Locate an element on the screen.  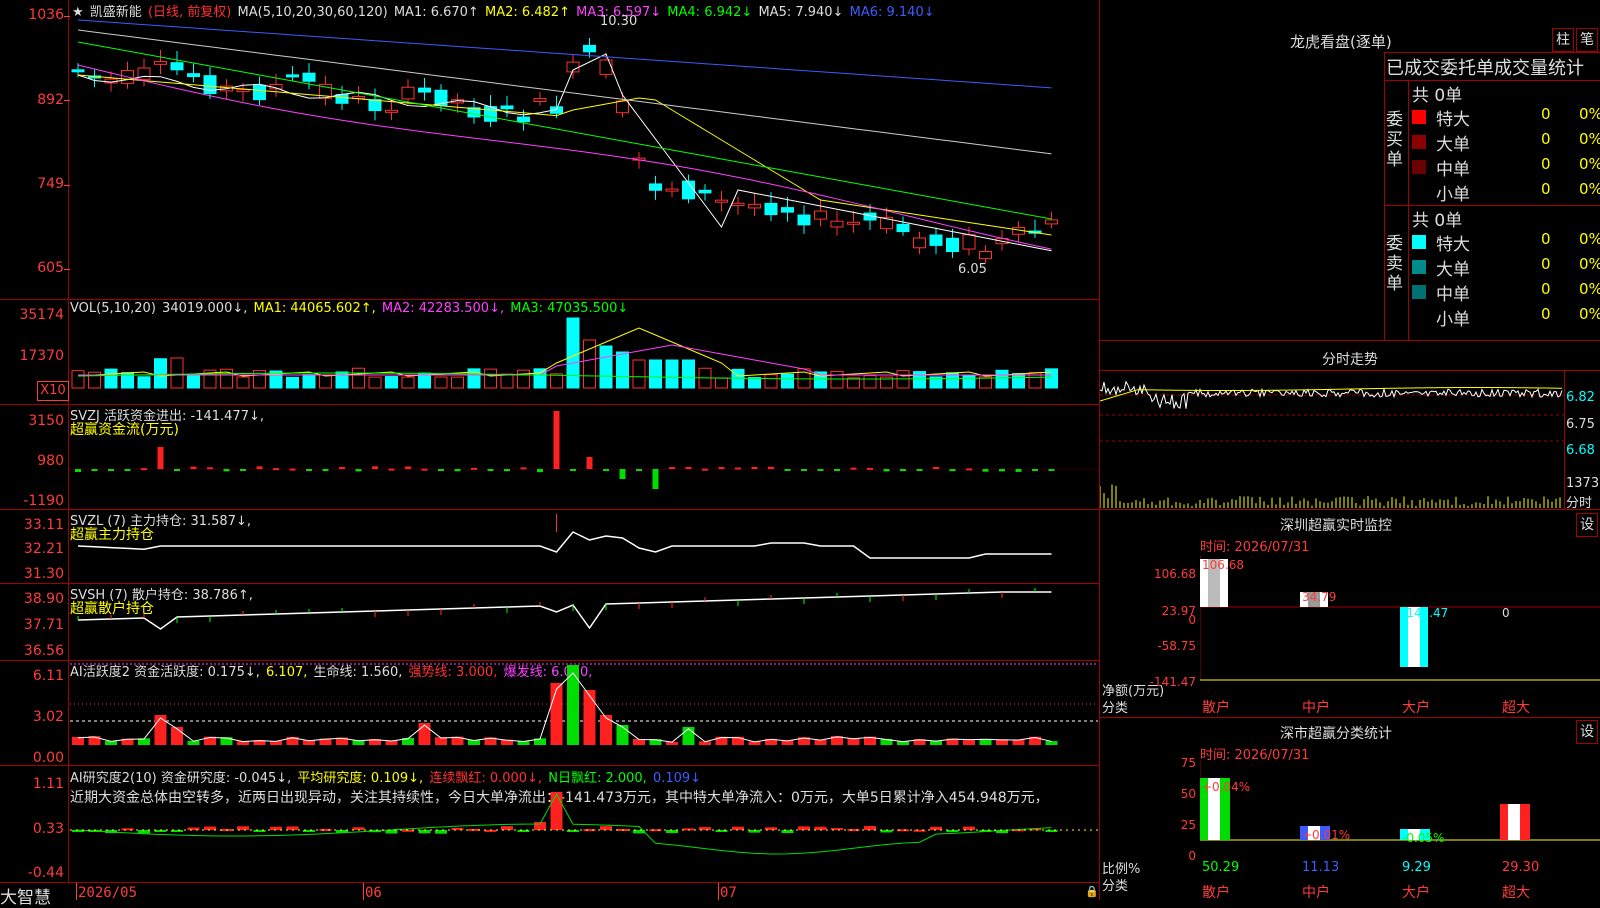
tick-view-button: 笔 is located at coordinates (1587, 40).